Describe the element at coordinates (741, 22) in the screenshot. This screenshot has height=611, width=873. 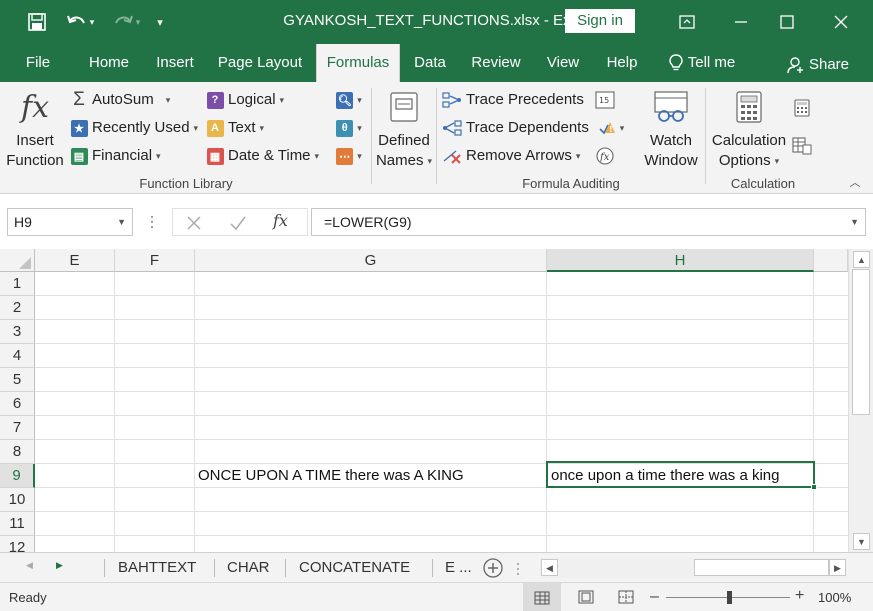
I see `minimize-icon` at that location.